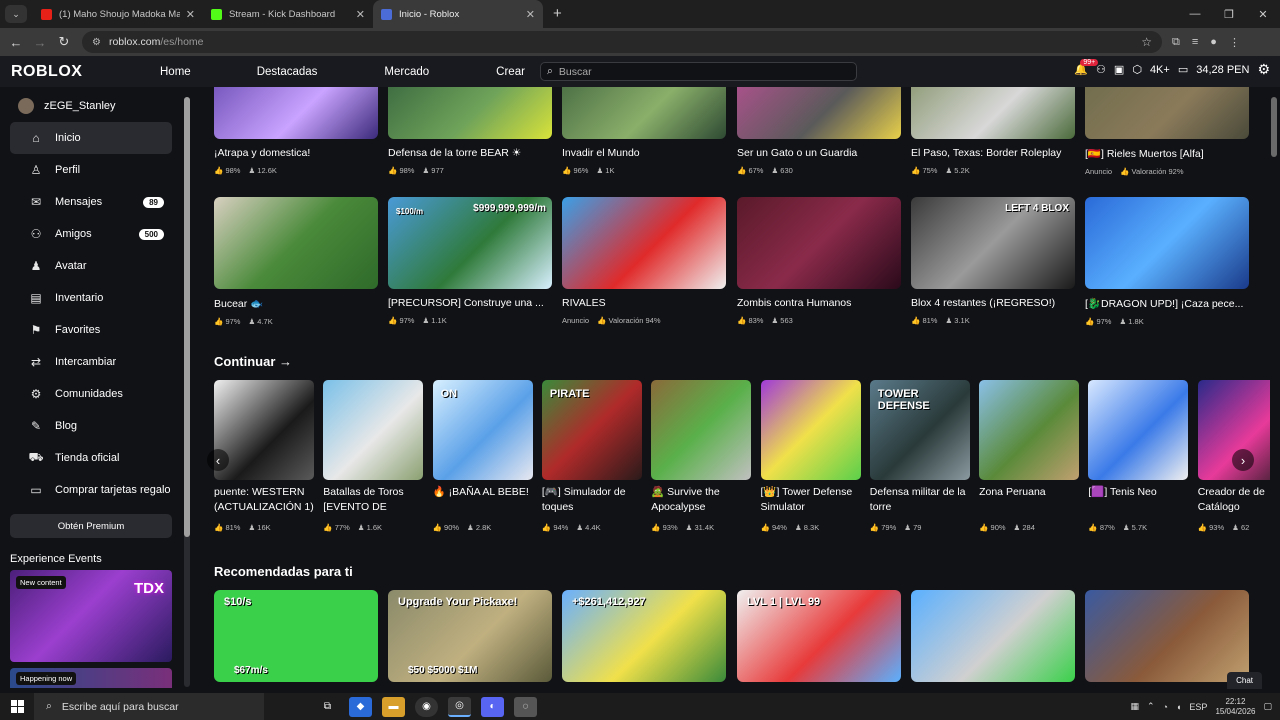 This screenshot has width=1280, height=720. I want to click on game-thumbnail: PIRATE, so click(591, 430).